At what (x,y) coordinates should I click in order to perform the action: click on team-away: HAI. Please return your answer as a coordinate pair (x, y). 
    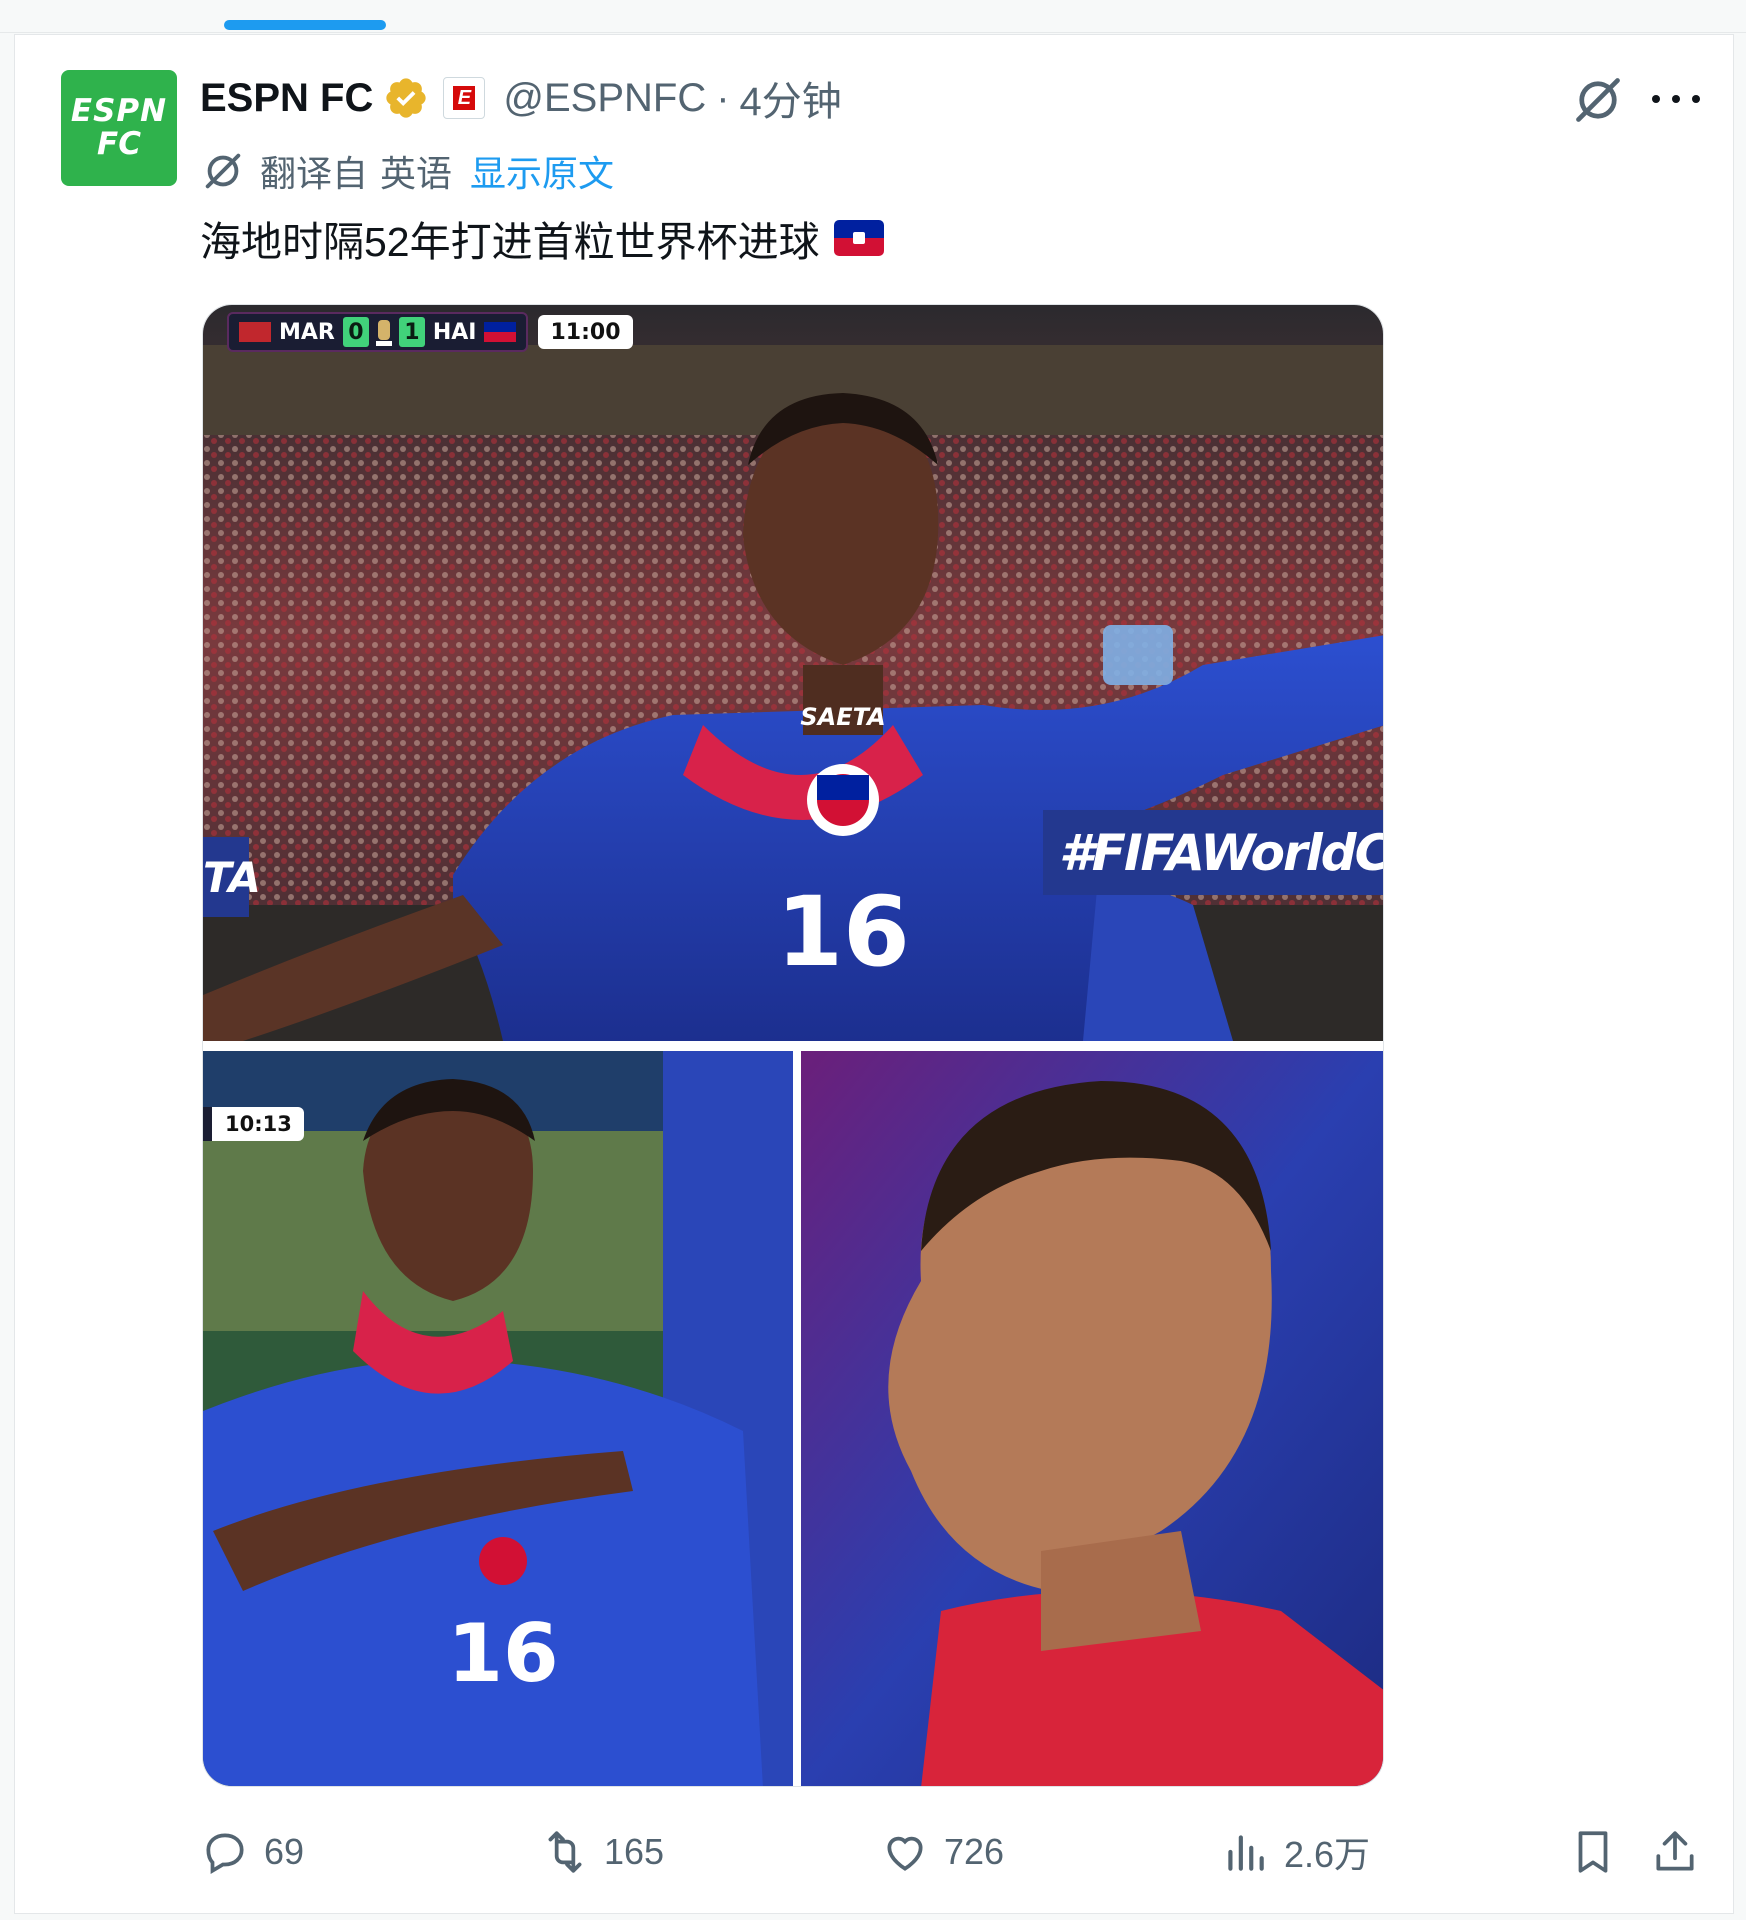
    Looking at the image, I should click on (454, 332).